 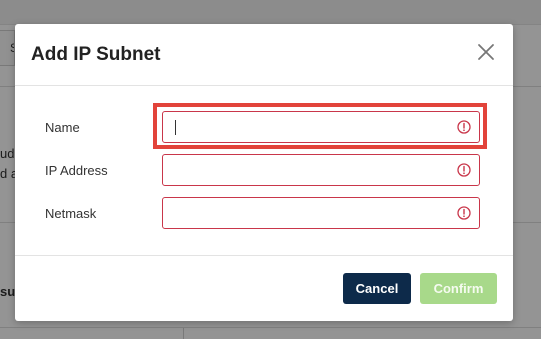 I want to click on netmask-label: Netmask, so click(x=71, y=213).